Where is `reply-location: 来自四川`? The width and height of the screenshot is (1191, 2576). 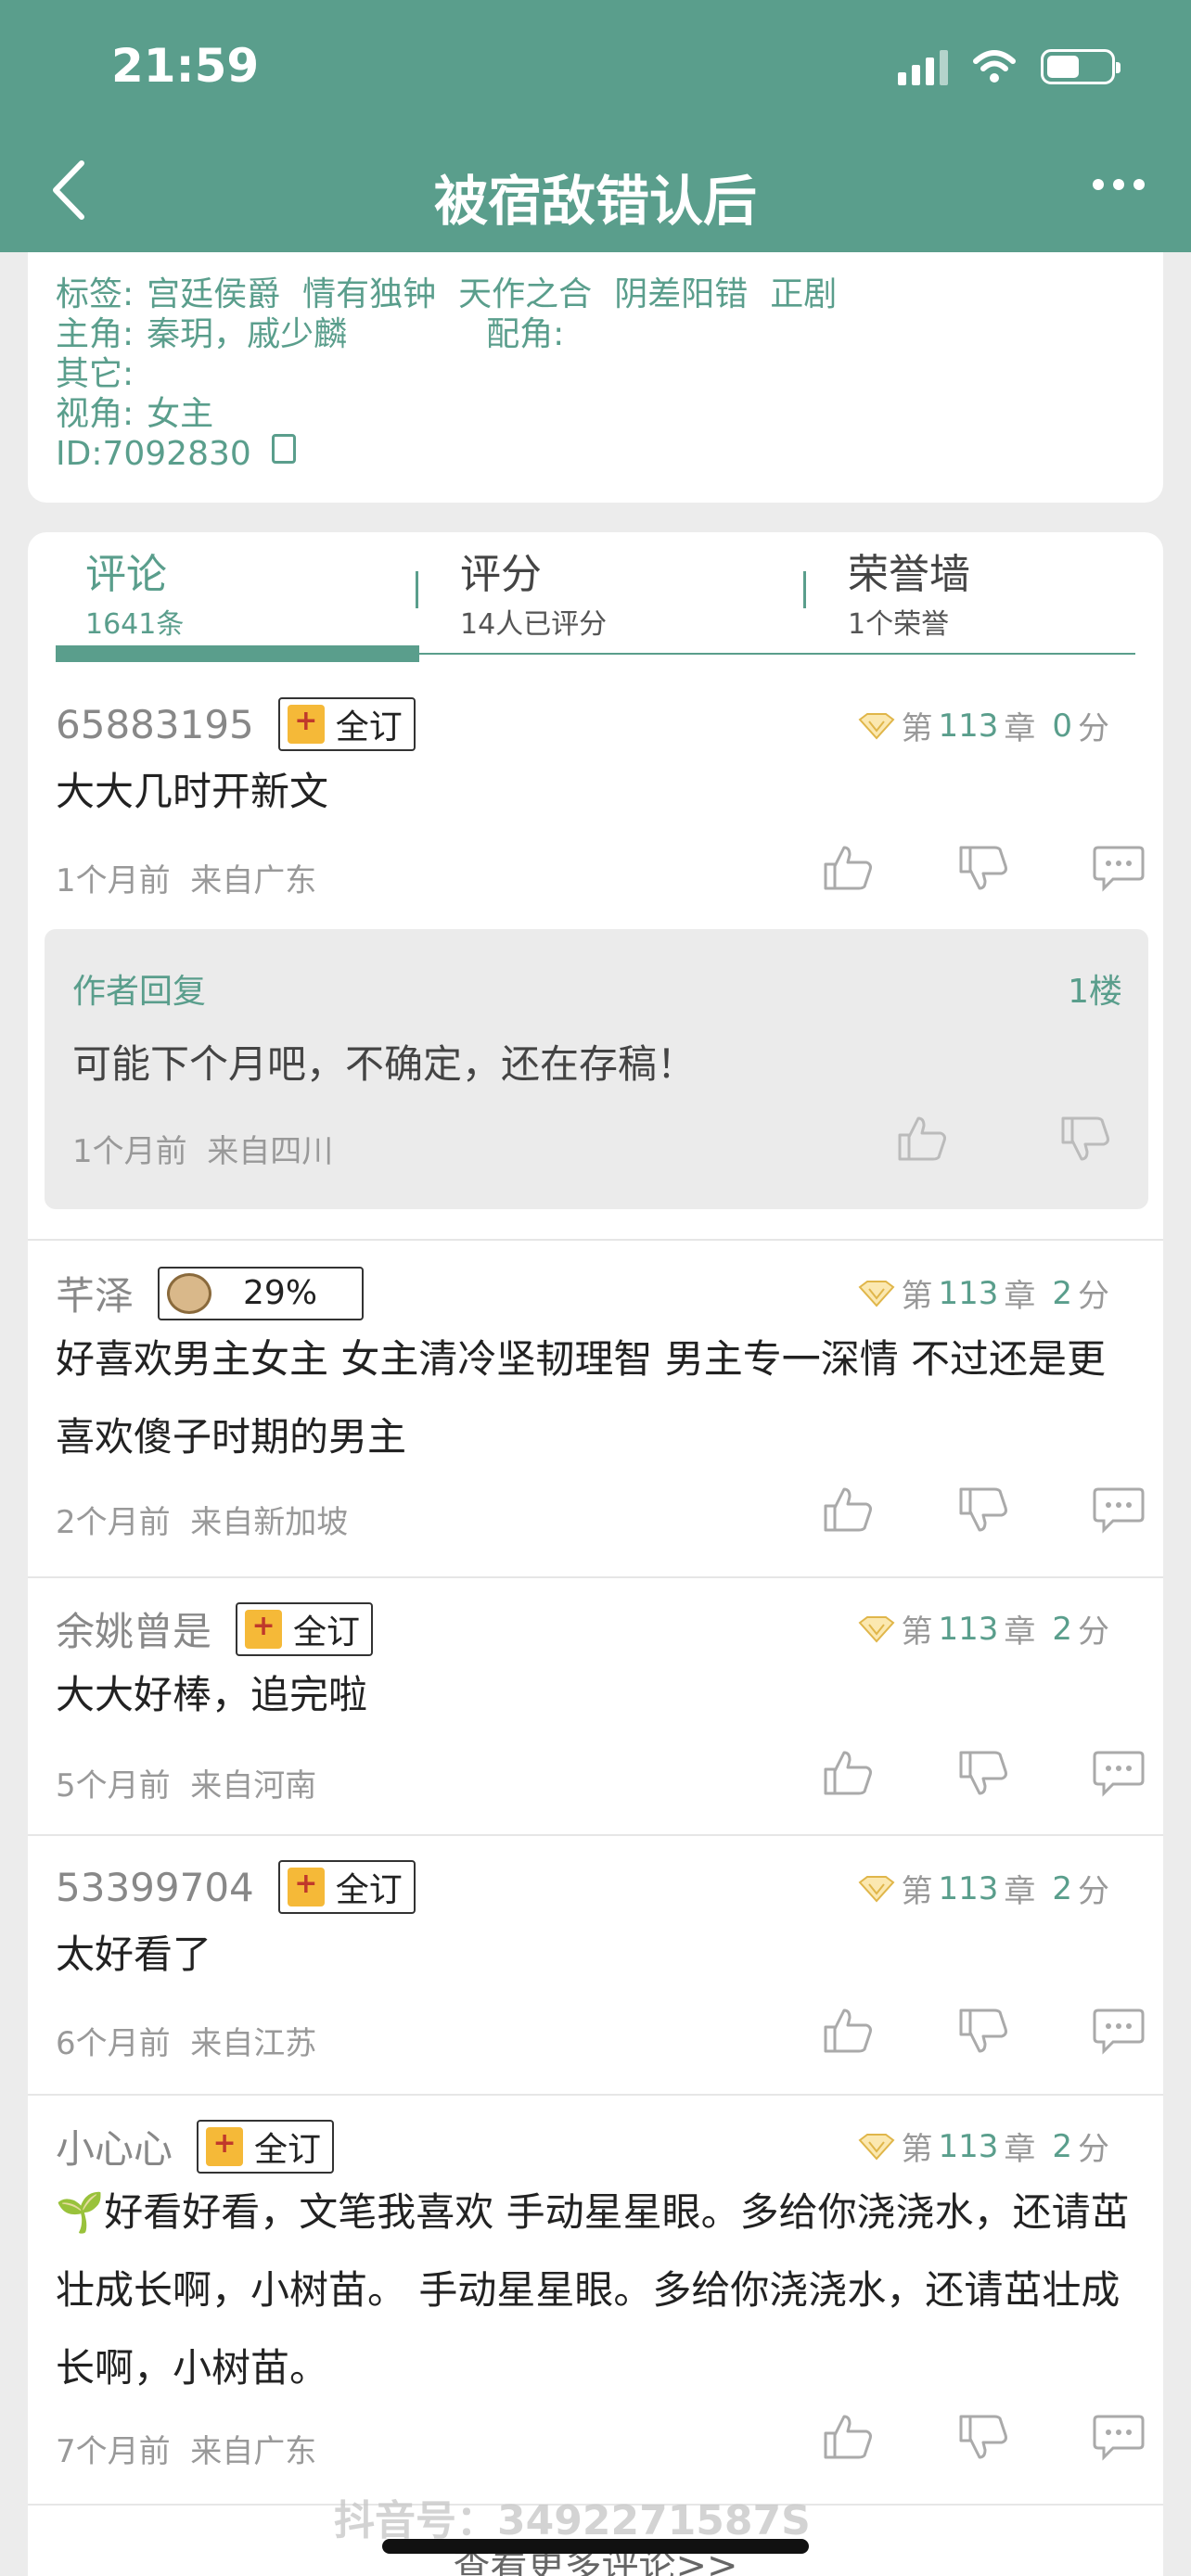 reply-location: 来自四川 is located at coordinates (270, 1151).